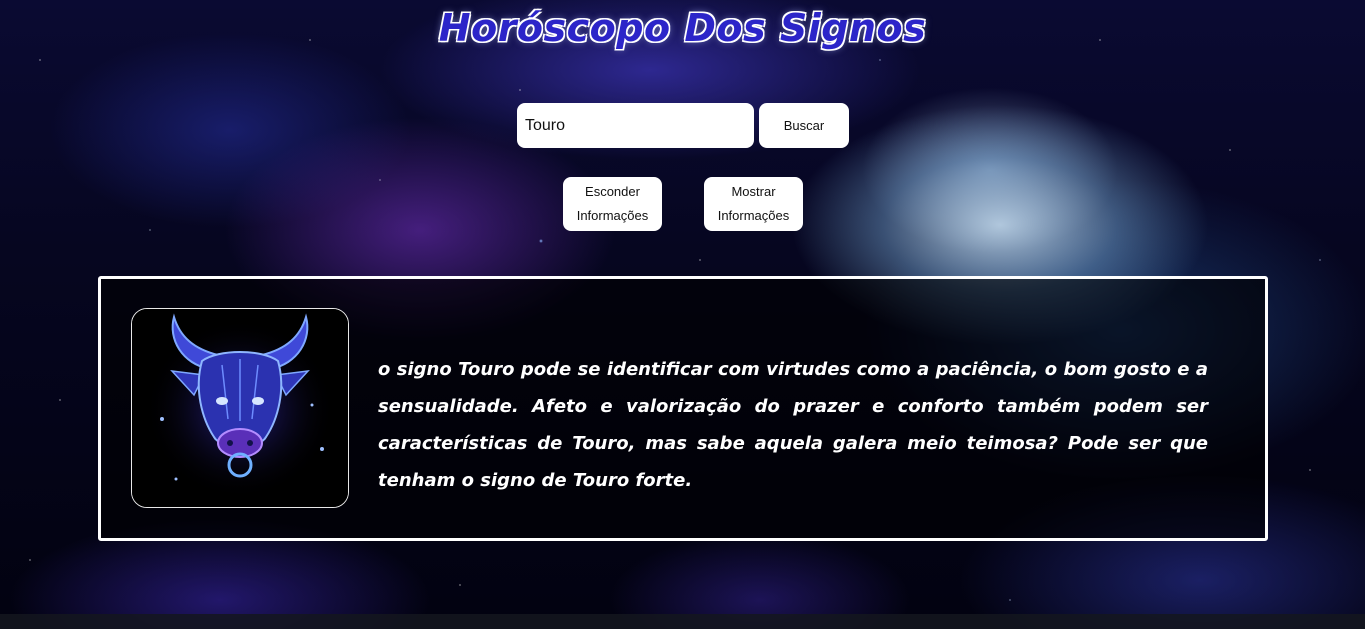 Image resolution: width=1365 pixels, height=629 pixels. Describe the element at coordinates (753, 204) in the screenshot. I see `show-info-button: Mostrar Informações` at that location.